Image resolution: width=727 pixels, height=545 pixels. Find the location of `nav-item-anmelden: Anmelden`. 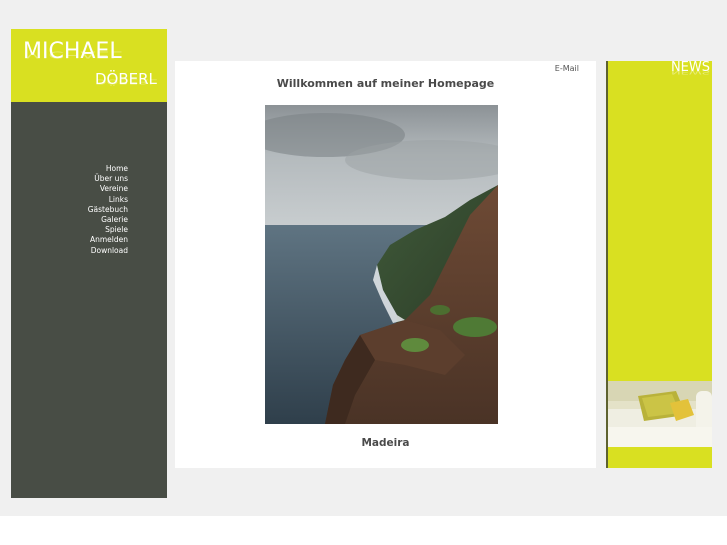

nav-item-anmelden: Anmelden is located at coordinates (108, 240).